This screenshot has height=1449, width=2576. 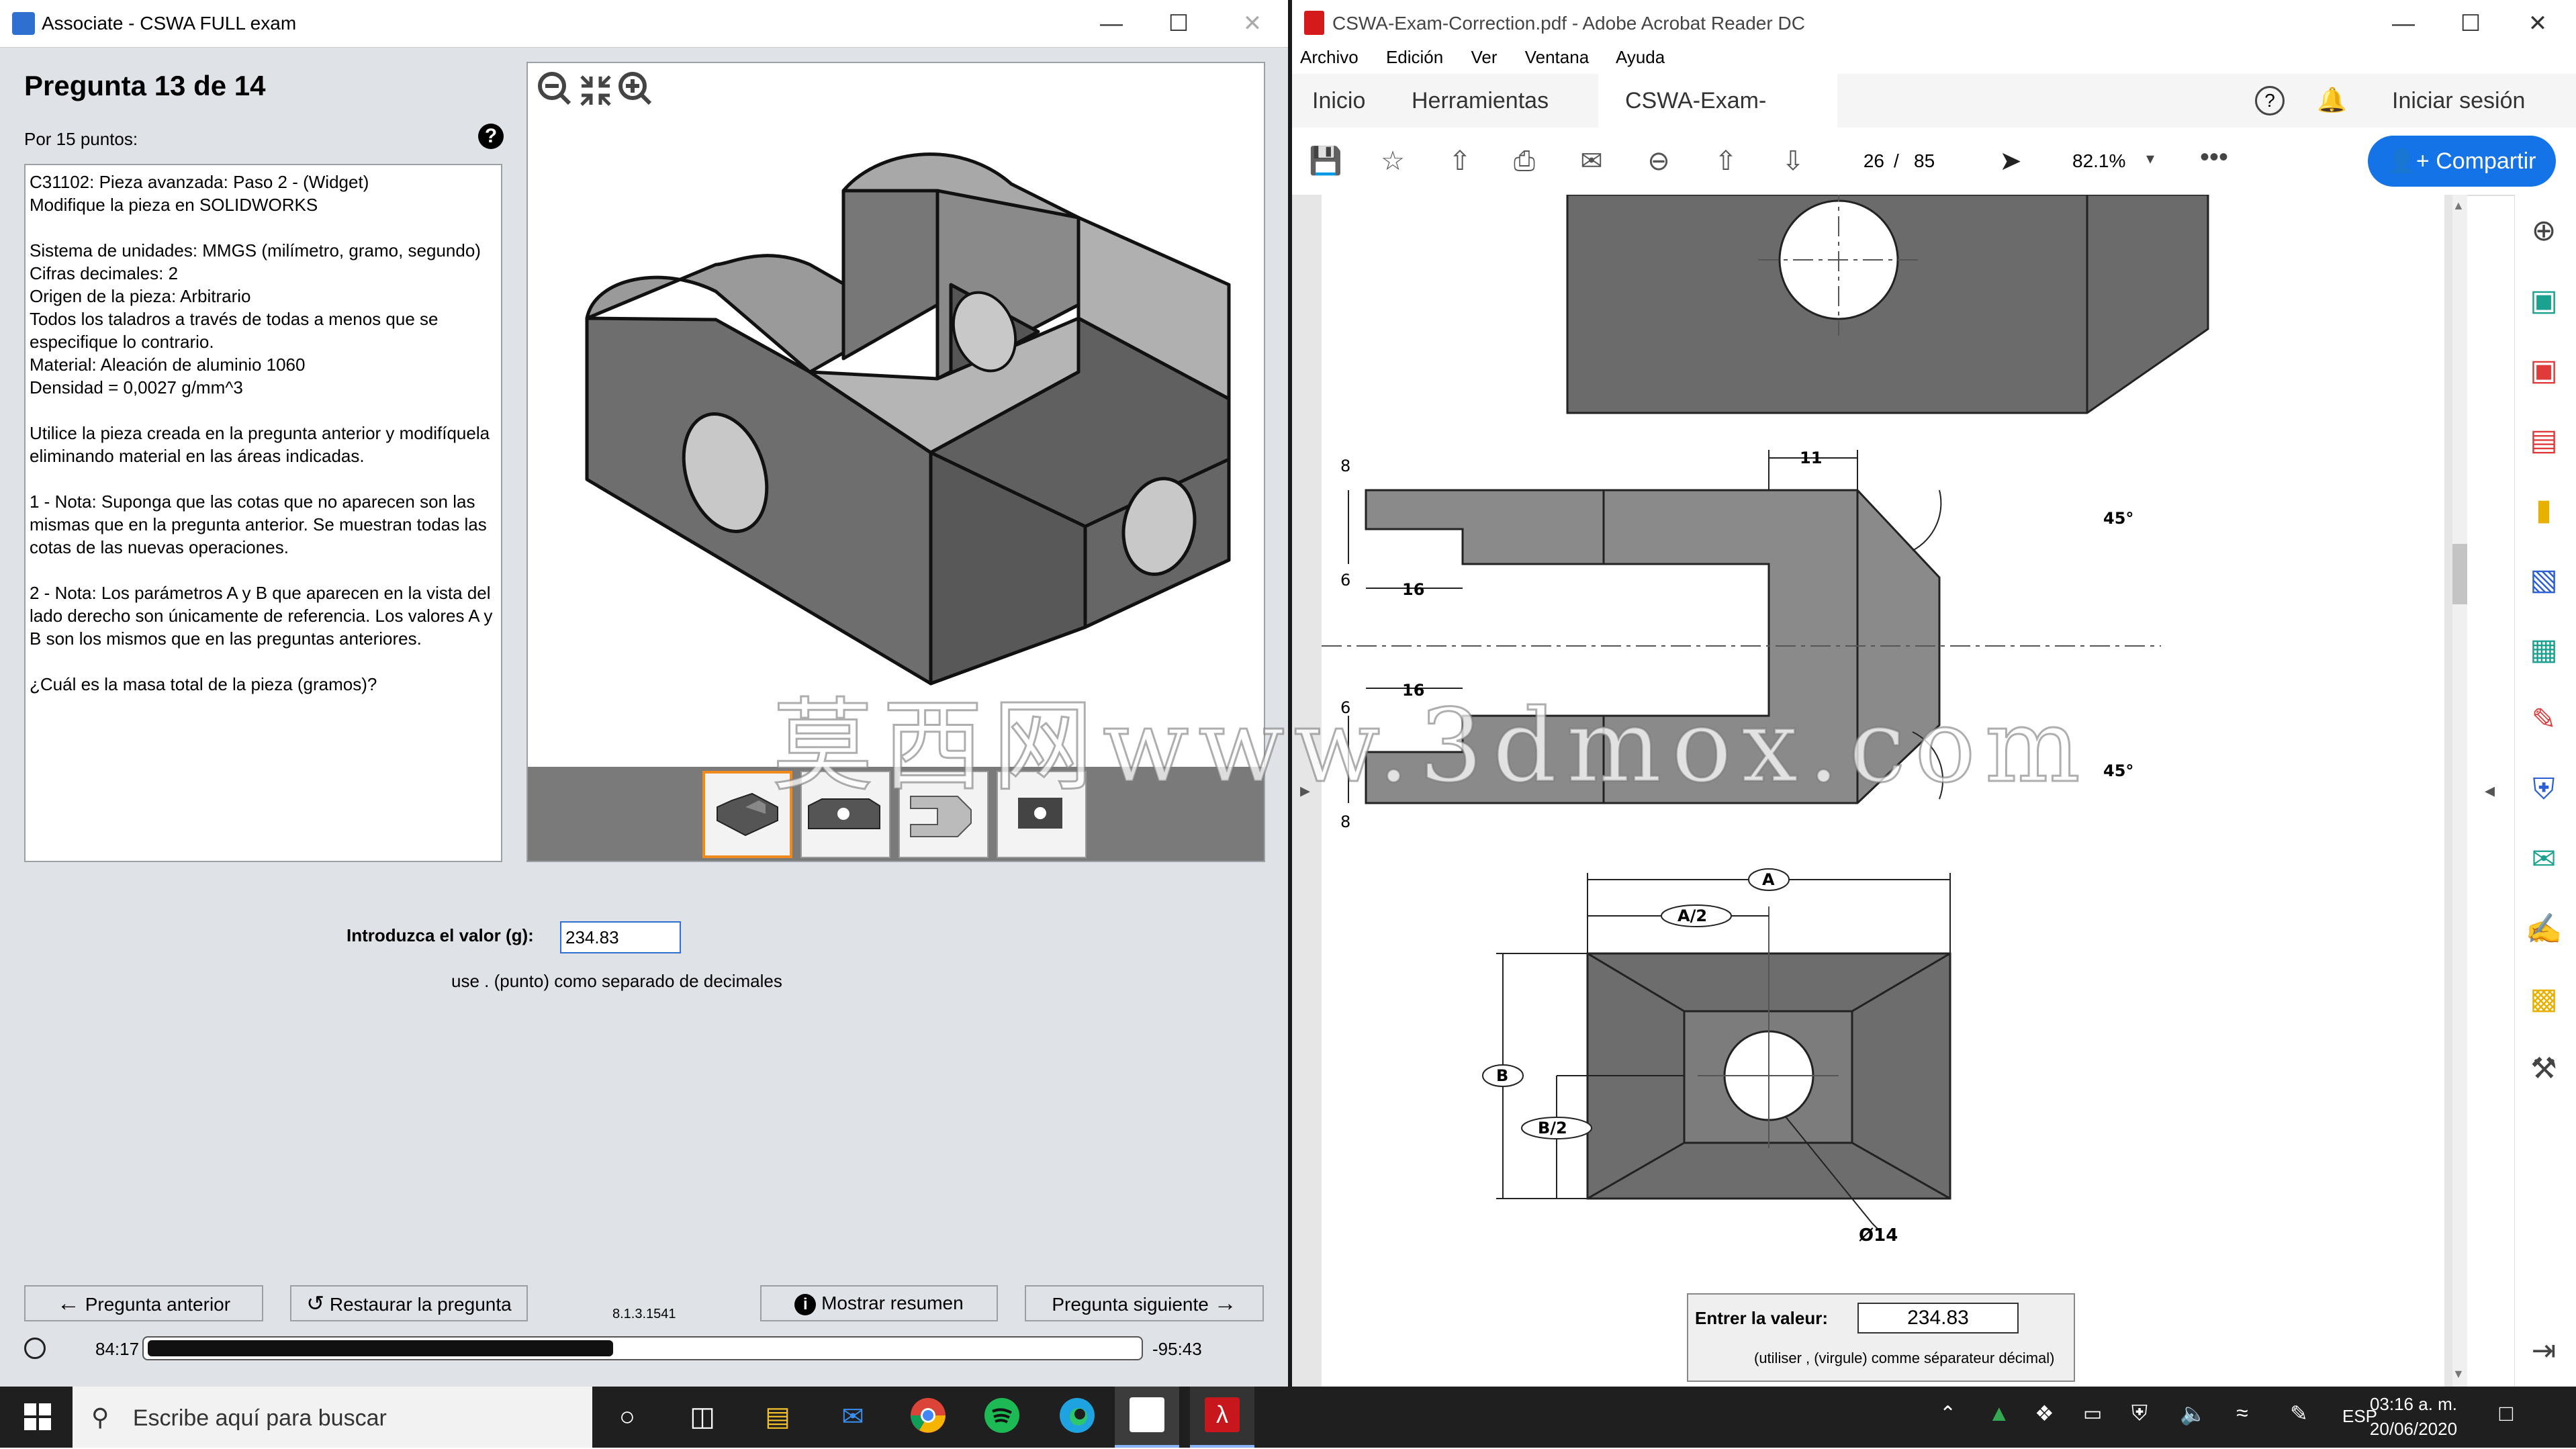 What do you see at coordinates (2458, 206) in the screenshot?
I see `scroll-up-icon: ▲` at bounding box center [2458, 206].